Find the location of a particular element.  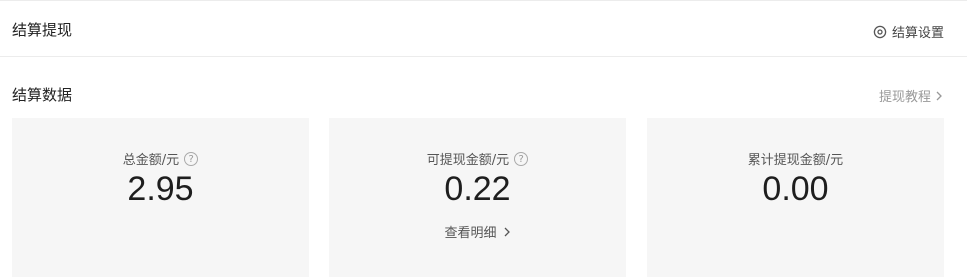

withdraw-tutorial-link: 提现教程 is located at coordinates (911, 95).